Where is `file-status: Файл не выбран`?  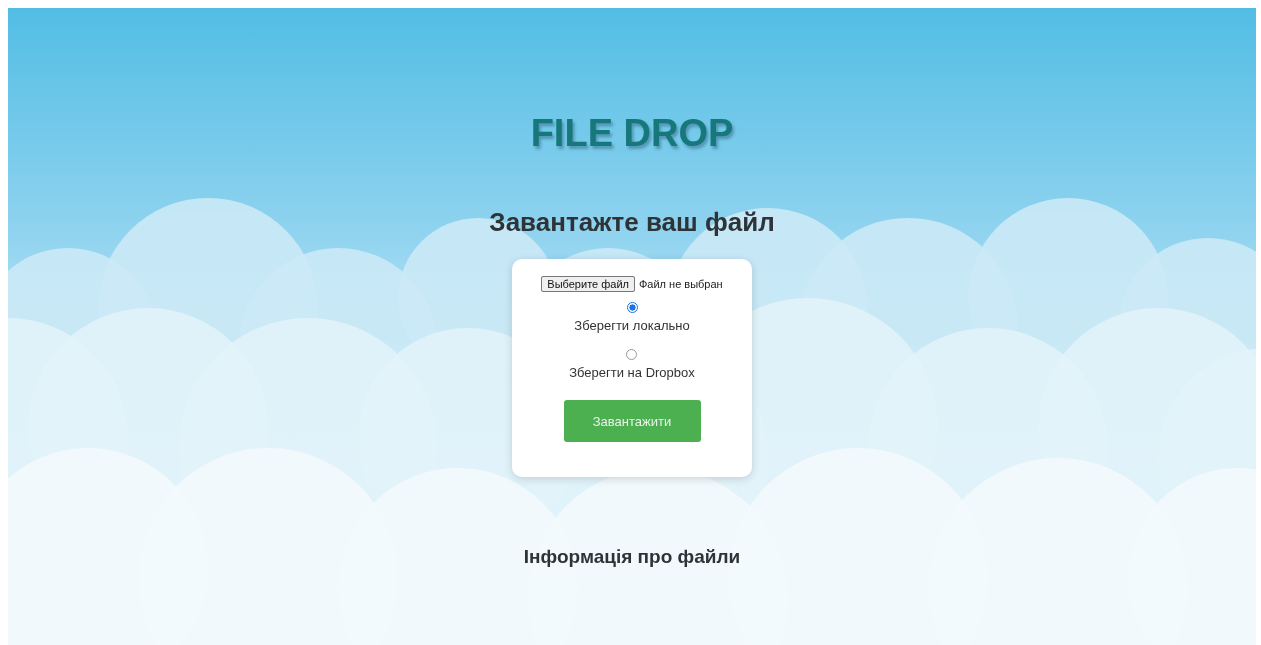
file-status: Файл не выбран is located at coordinates (680, 284).